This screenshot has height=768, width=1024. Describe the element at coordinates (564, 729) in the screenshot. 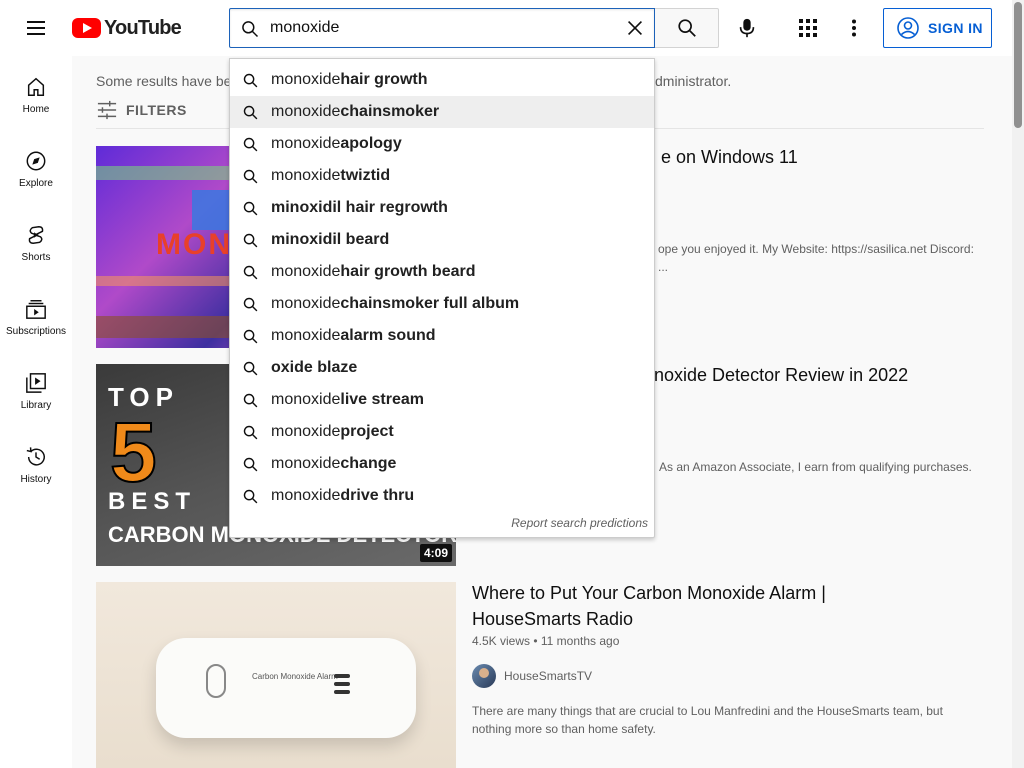

I see `video-description: nothing more so than home safety.` at that location.